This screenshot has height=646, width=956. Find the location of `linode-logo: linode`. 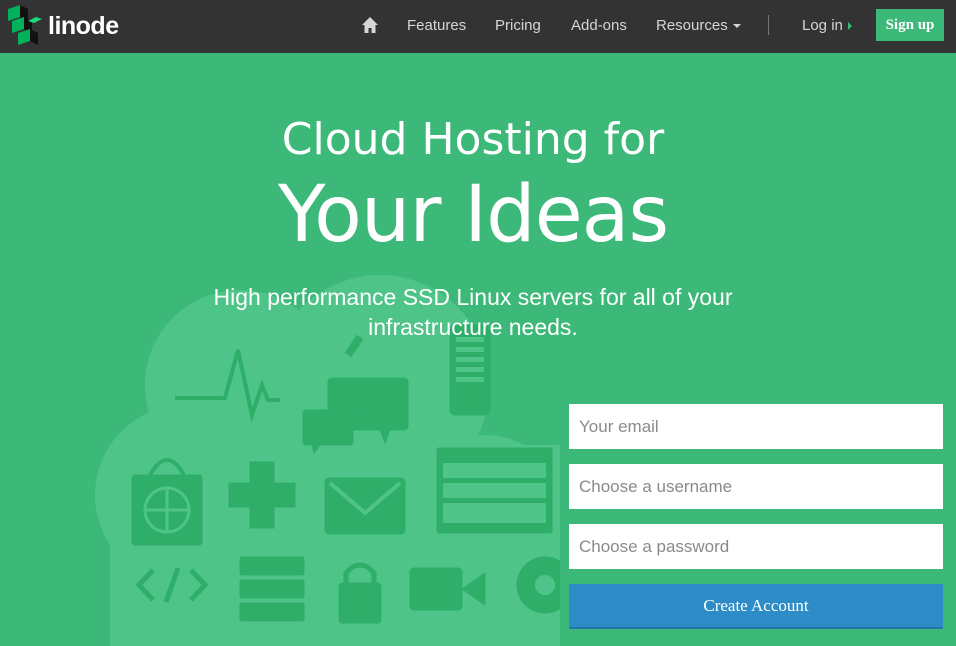

linode-logo: linode is located at coordinates (62, 26).